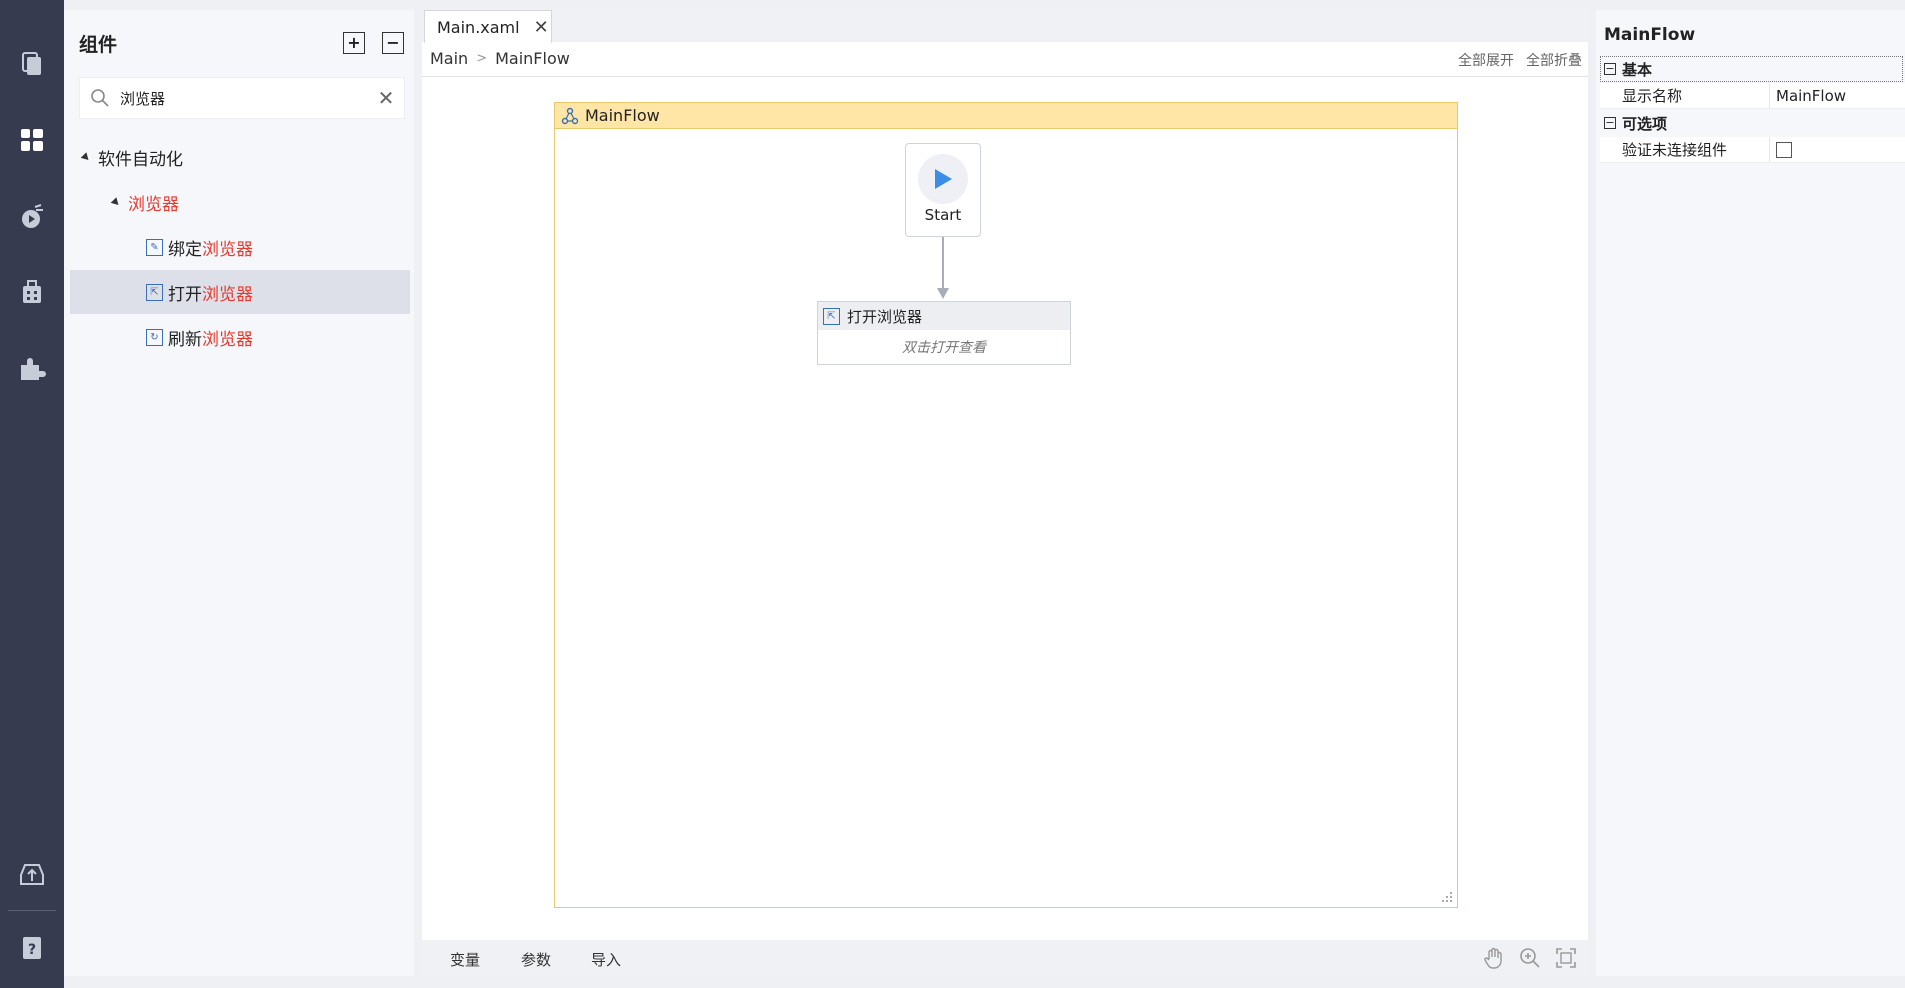 The height and width of the screenshot is (988, 1905). Describe the element at coordinates (154, 337) in the screenshot. I see `refresh-browser-icon: ↻` at that location.